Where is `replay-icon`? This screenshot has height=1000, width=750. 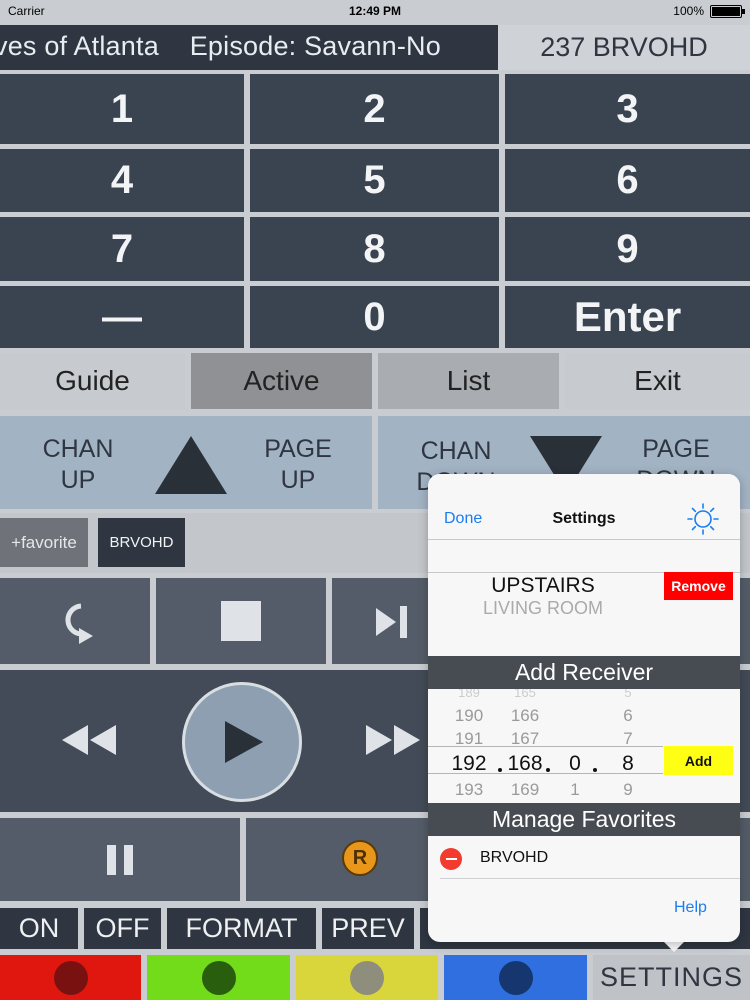
replay-icon is located at coordinates (79, 623).